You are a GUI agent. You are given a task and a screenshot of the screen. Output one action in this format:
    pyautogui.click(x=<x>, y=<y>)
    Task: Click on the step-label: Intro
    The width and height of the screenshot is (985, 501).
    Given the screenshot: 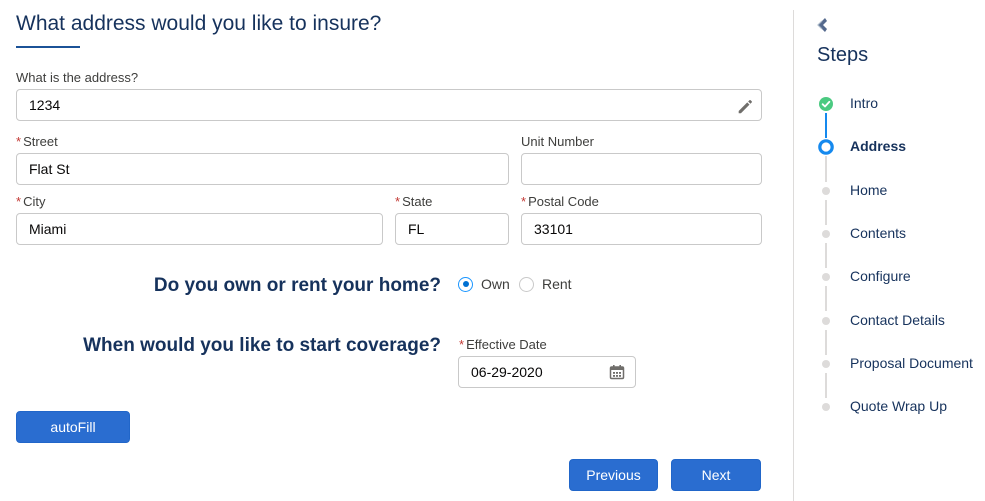 What is the action you would take?
    pyautogui.click(x=864, y=103)
    